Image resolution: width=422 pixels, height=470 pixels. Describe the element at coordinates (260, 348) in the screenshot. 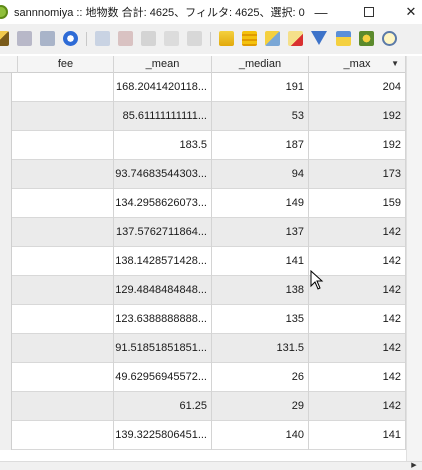

I see `cell-median: 131.5` at that location.